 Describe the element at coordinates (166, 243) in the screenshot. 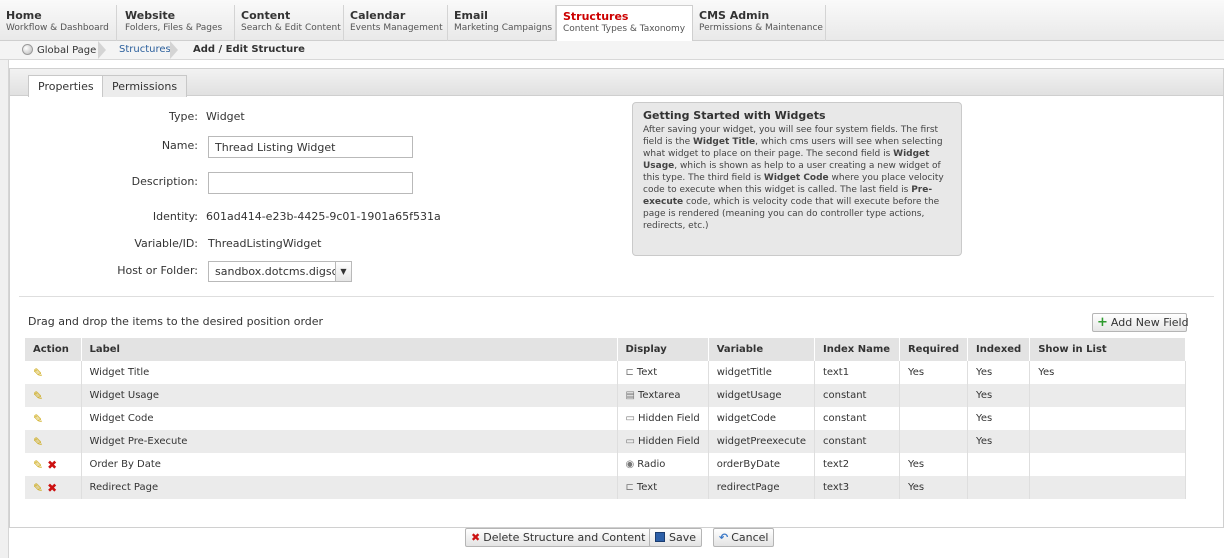

I see `variable-label: Variable/ID:` at that location.